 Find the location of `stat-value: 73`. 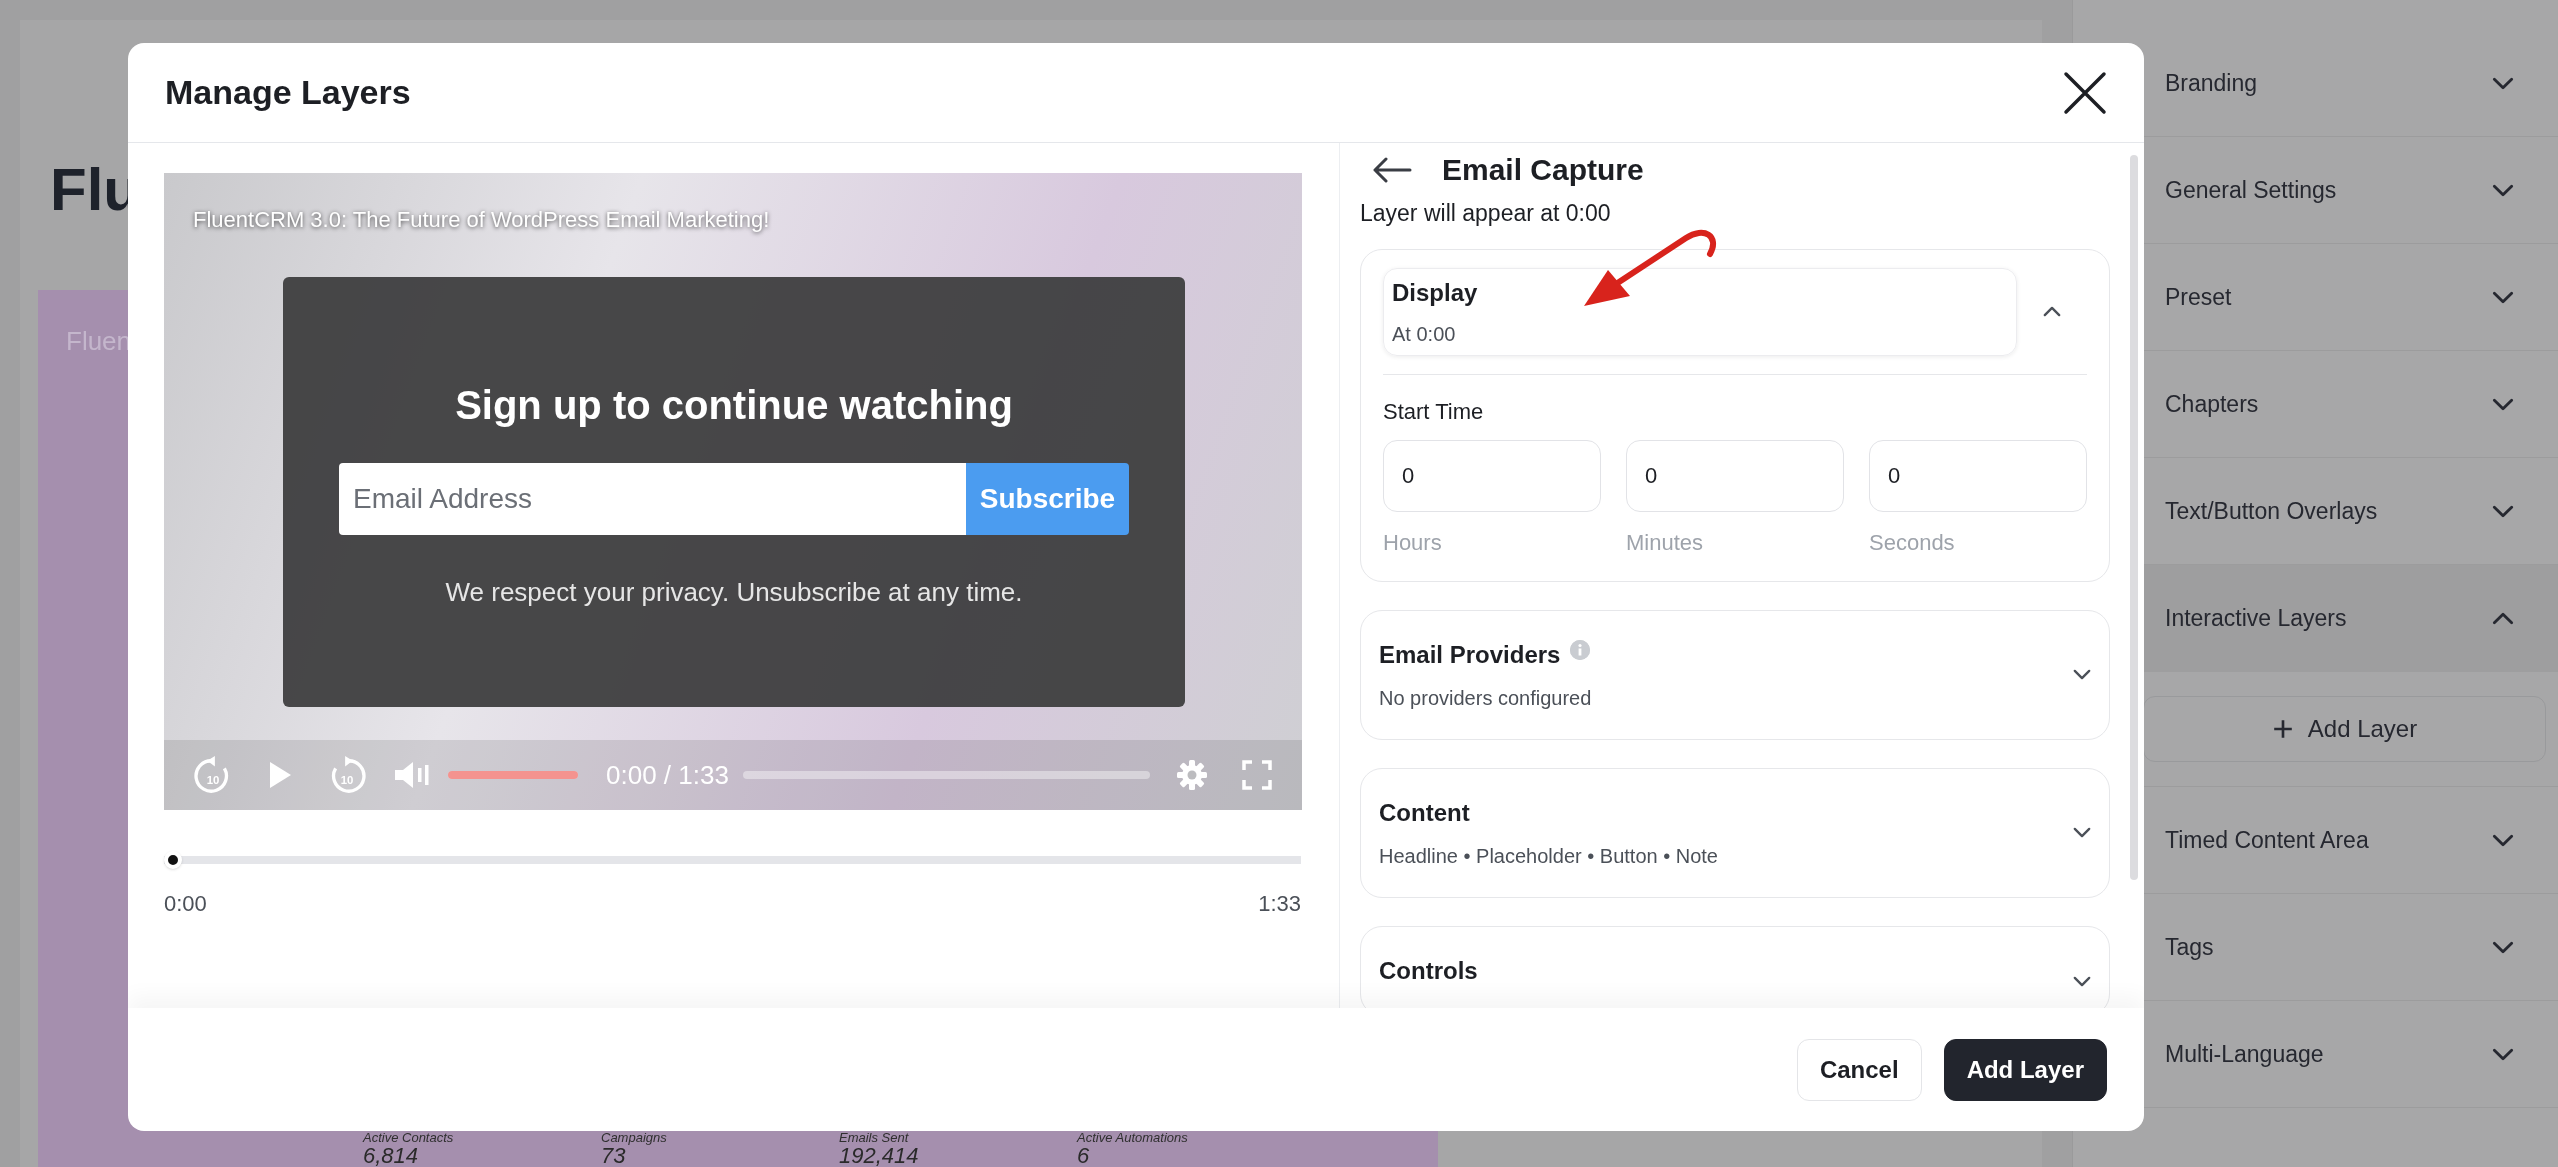

stat-value: 73 is located at coordinates (613, 1156).